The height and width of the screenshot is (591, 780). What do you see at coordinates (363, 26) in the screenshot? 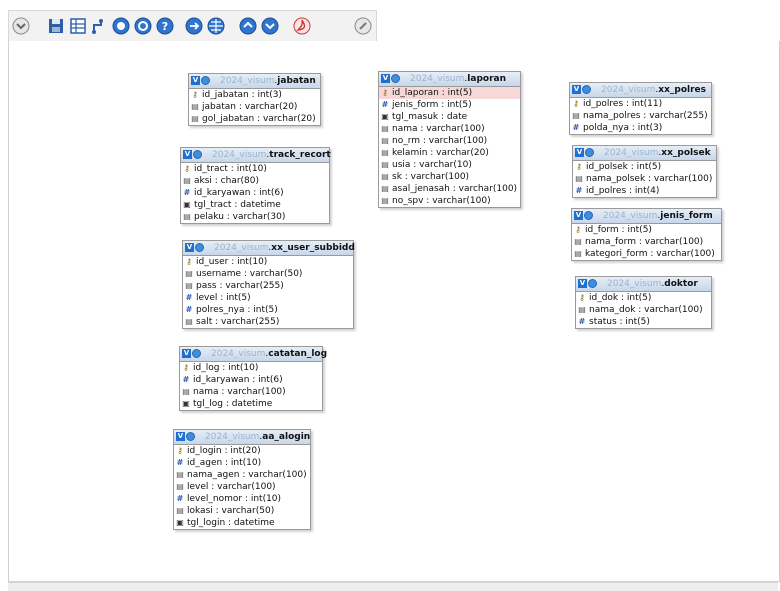
I see `close-circle-icon` at bounding box center [363, 26].